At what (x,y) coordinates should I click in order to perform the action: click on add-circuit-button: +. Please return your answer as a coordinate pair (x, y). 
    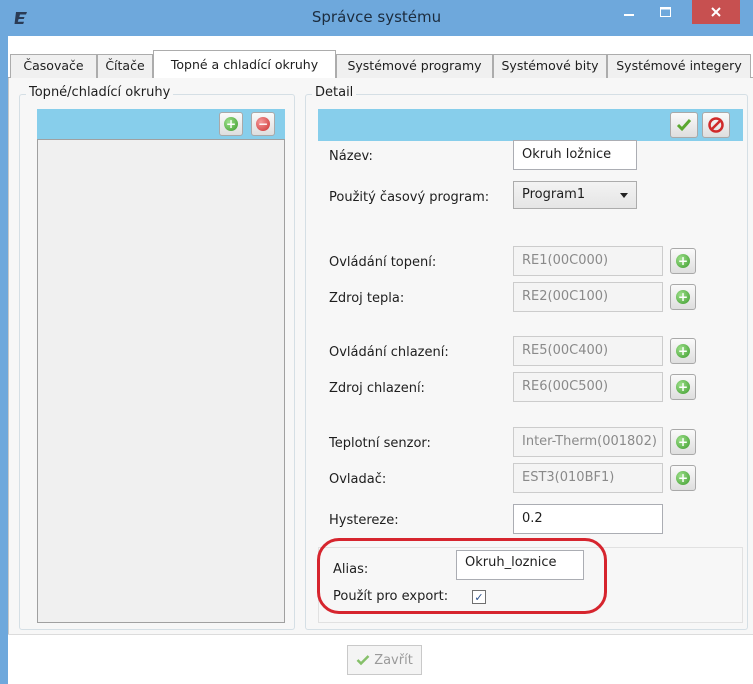
    Looking at the image, I should click on (231, 124).